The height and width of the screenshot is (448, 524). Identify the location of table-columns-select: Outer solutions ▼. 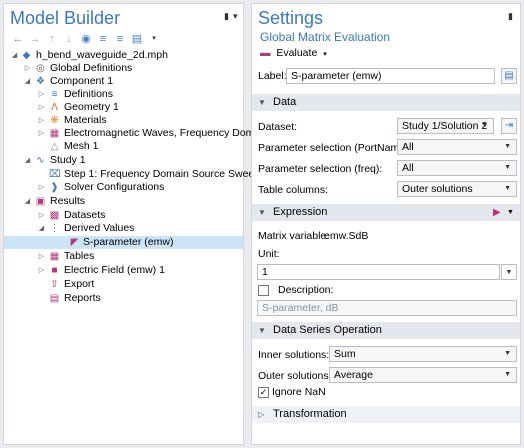
(457, 189).